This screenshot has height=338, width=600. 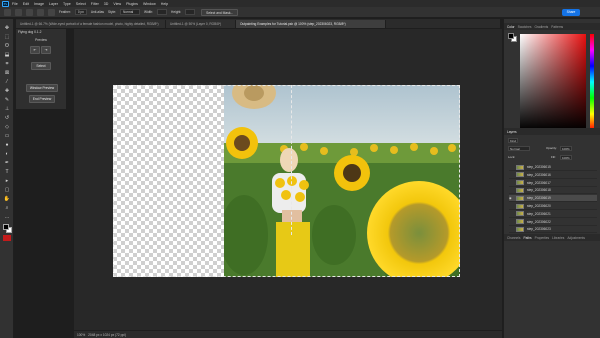 I want to click on tab-swatches: Swatches, so click(x=525, y=27).